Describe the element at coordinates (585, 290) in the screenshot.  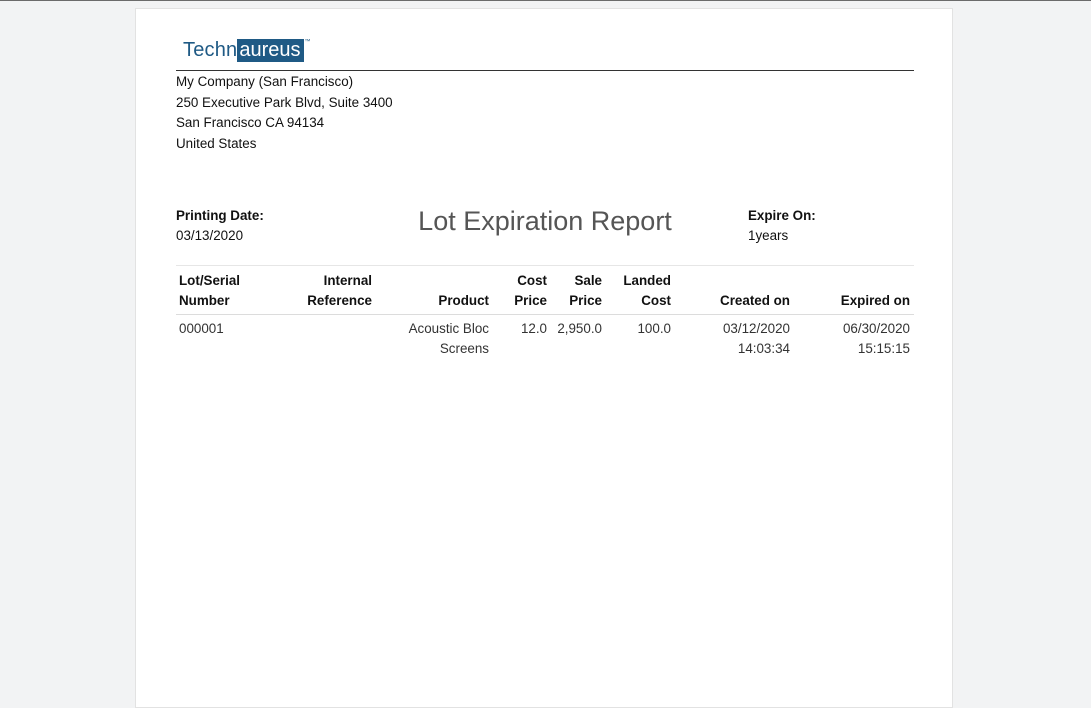
I see `header-sale-price: Sale Price` at that location.